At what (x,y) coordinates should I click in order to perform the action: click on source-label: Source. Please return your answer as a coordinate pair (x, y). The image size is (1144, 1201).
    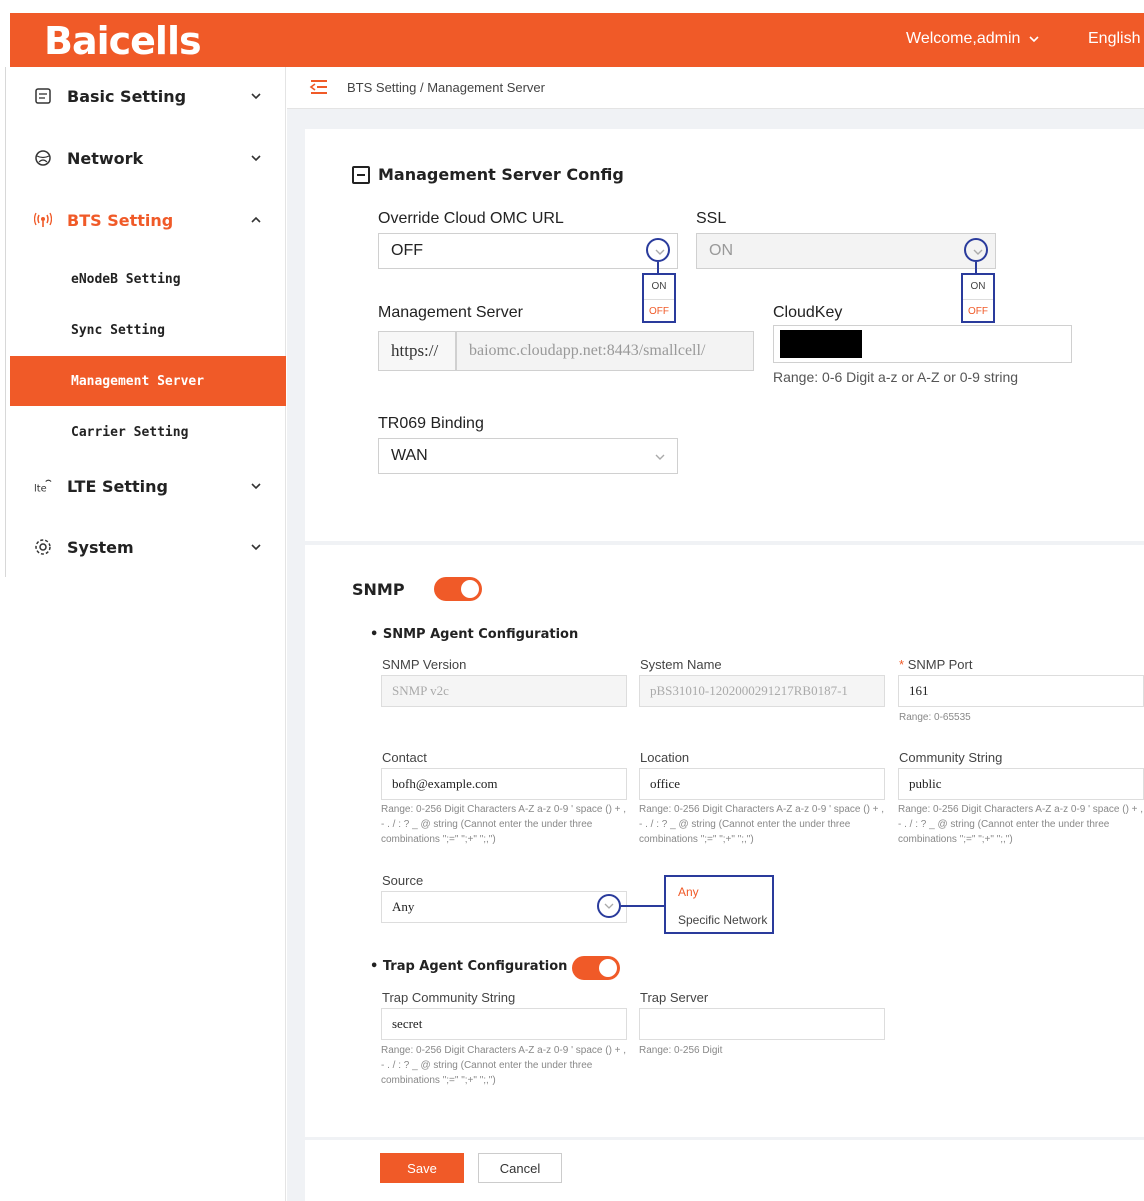
    Looking at the image, I should click on (403, 880).